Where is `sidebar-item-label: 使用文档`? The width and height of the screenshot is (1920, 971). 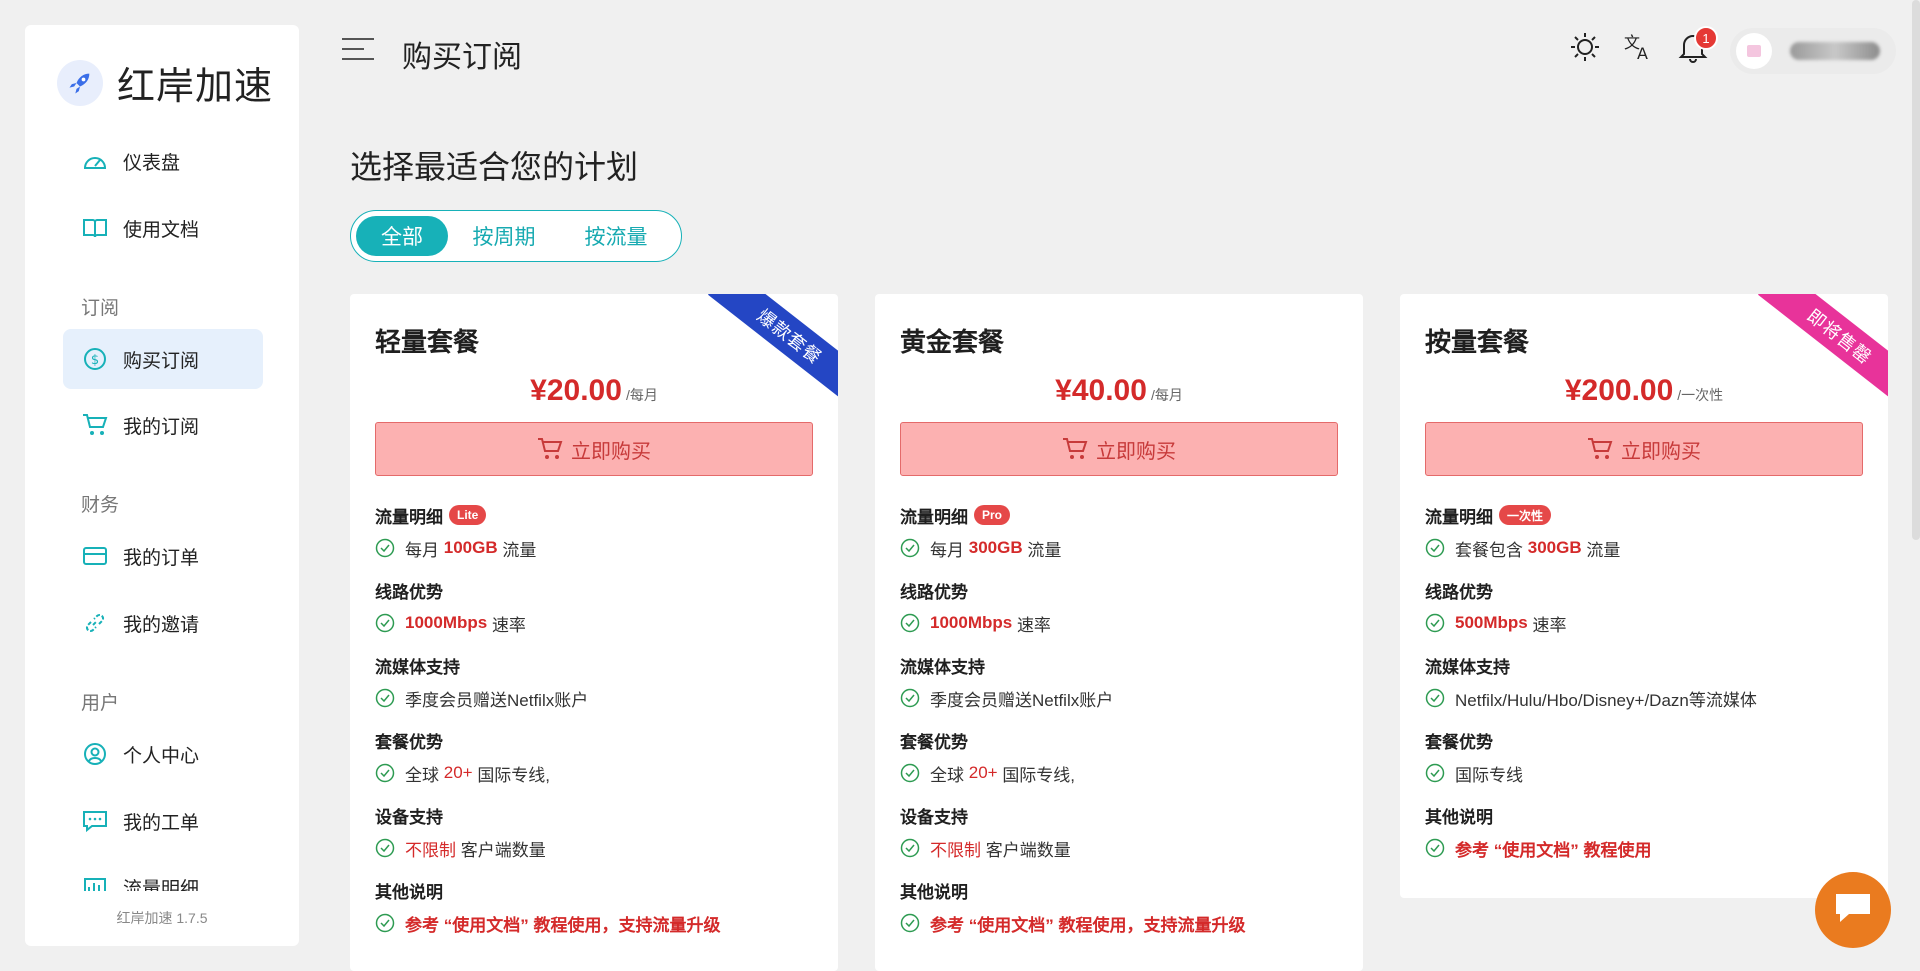
sidebar-item-label: 使用文档 is located at coordinates (161, 230).